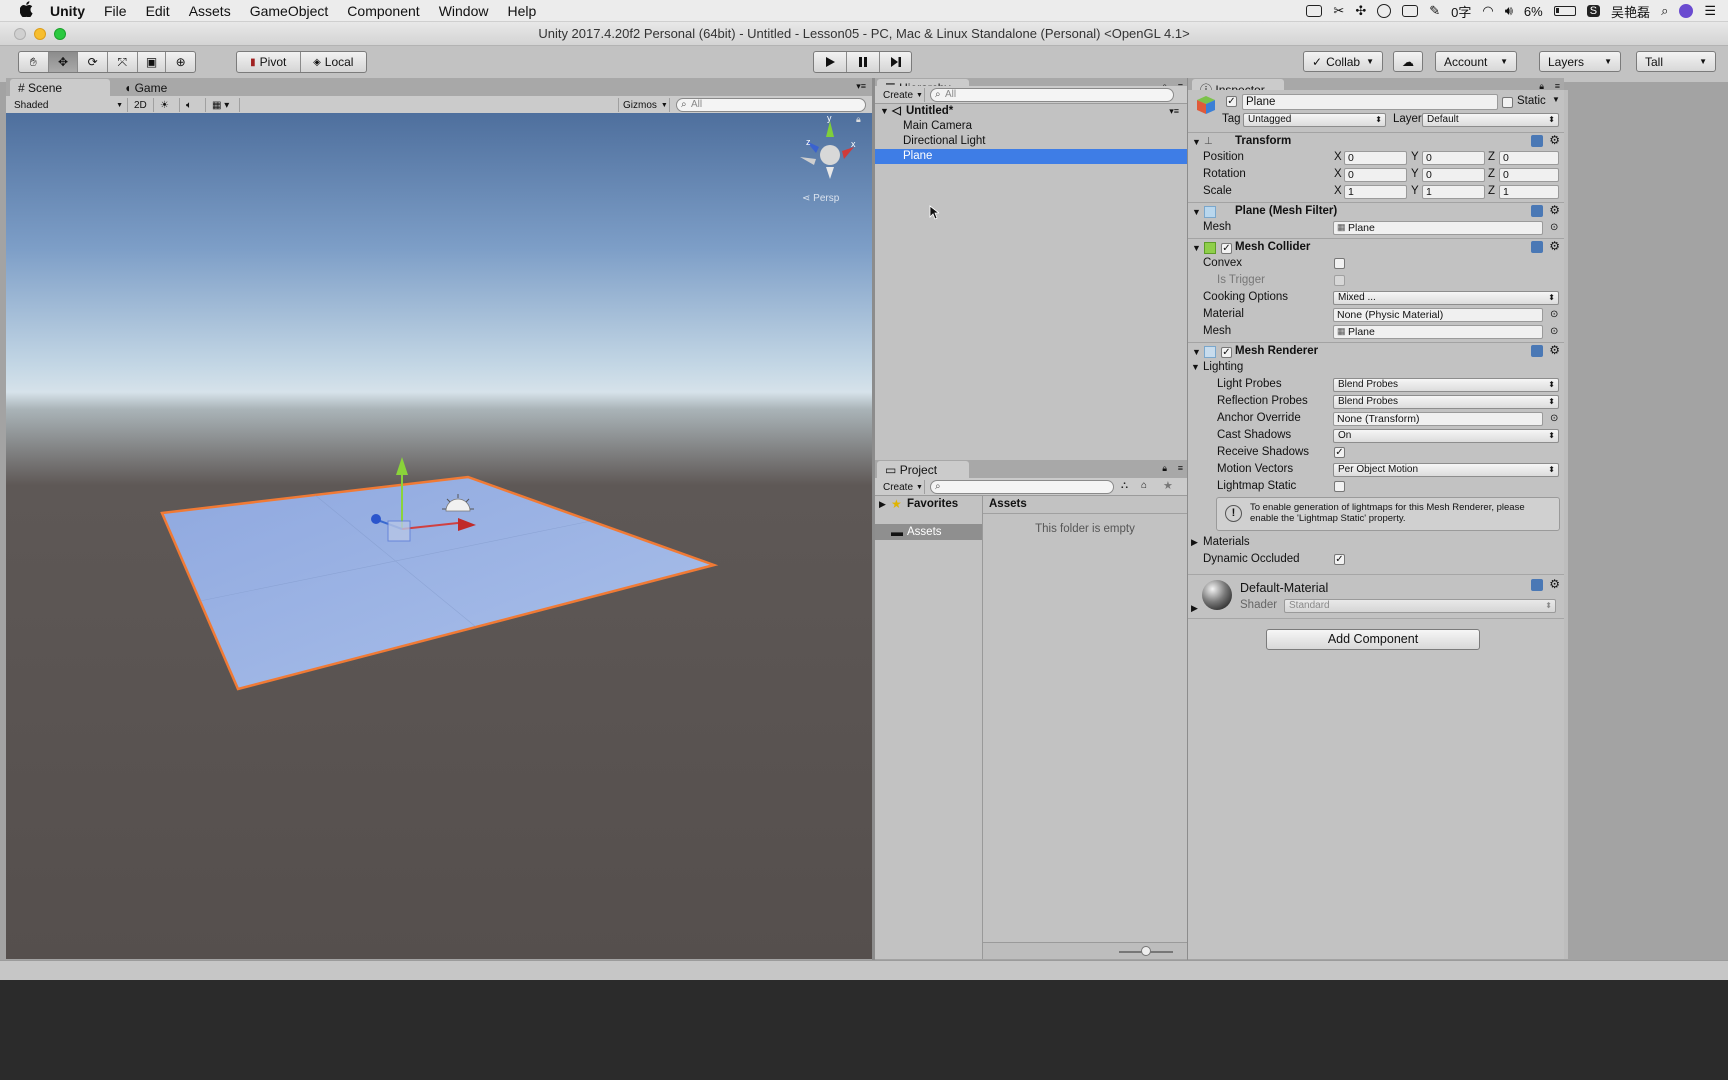 This screenshot has width=1728, height=1080. I want to click on dynamic-occluded-checkbox: ✓, so click(1339, 559).